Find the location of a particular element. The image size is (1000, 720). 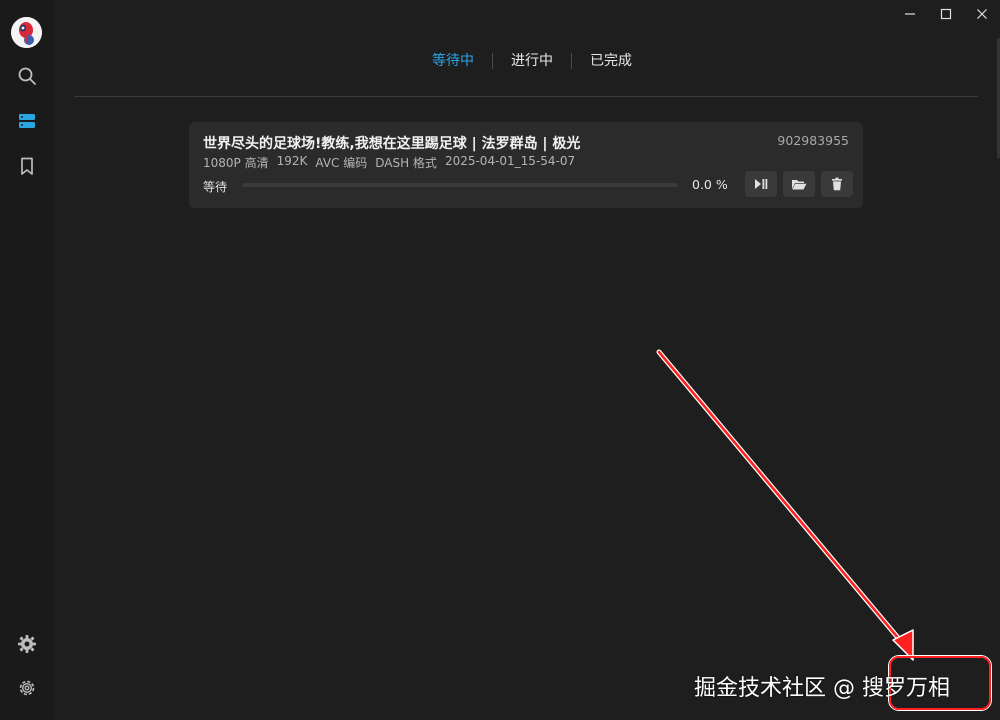

play-pause-button is located at coordinates (761, 184).